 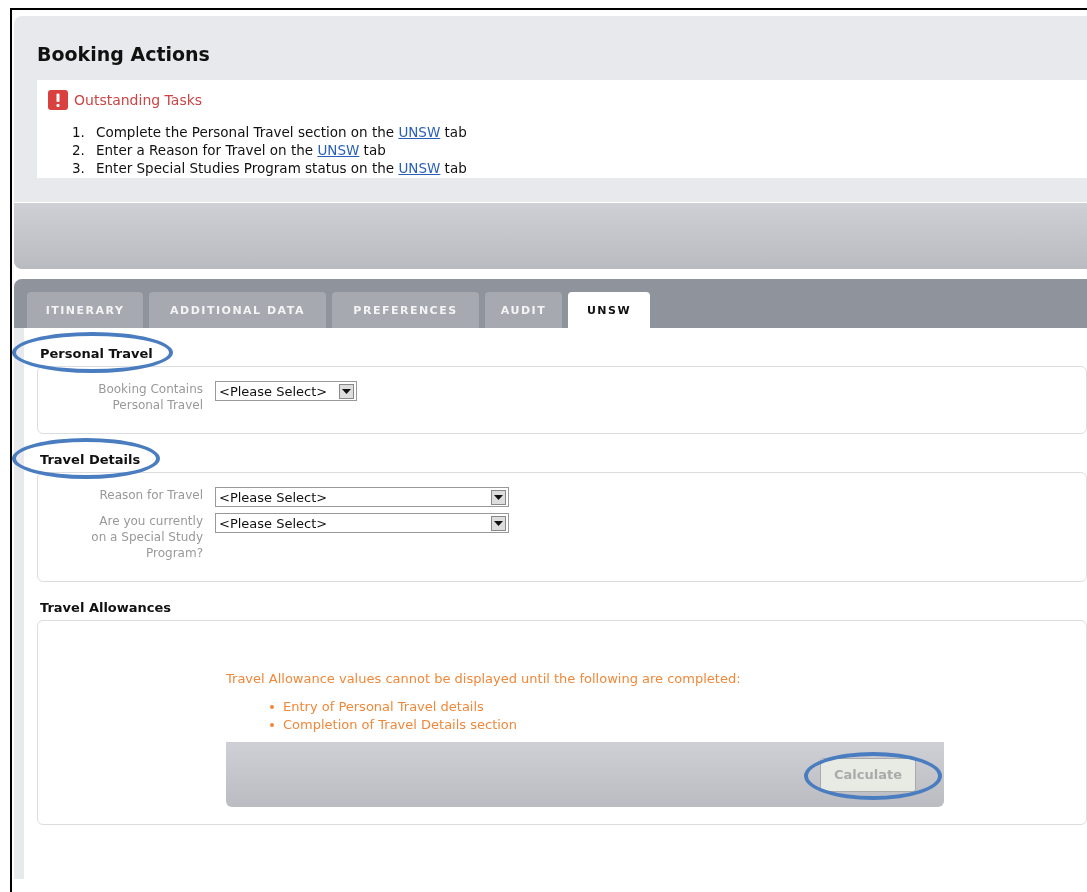 I want to click on tasks-heading: Outstanding Tasks, so click(x=138, y=100).